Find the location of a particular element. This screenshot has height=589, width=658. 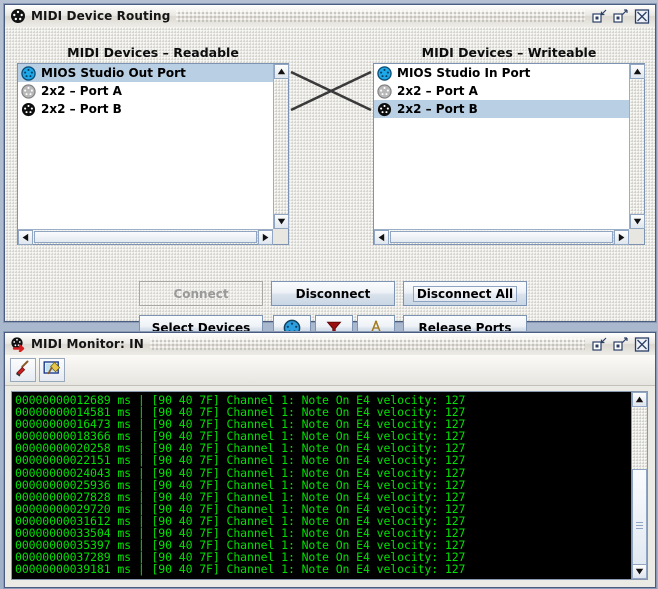

clear-window-icon is located at coordinates (52, 370).